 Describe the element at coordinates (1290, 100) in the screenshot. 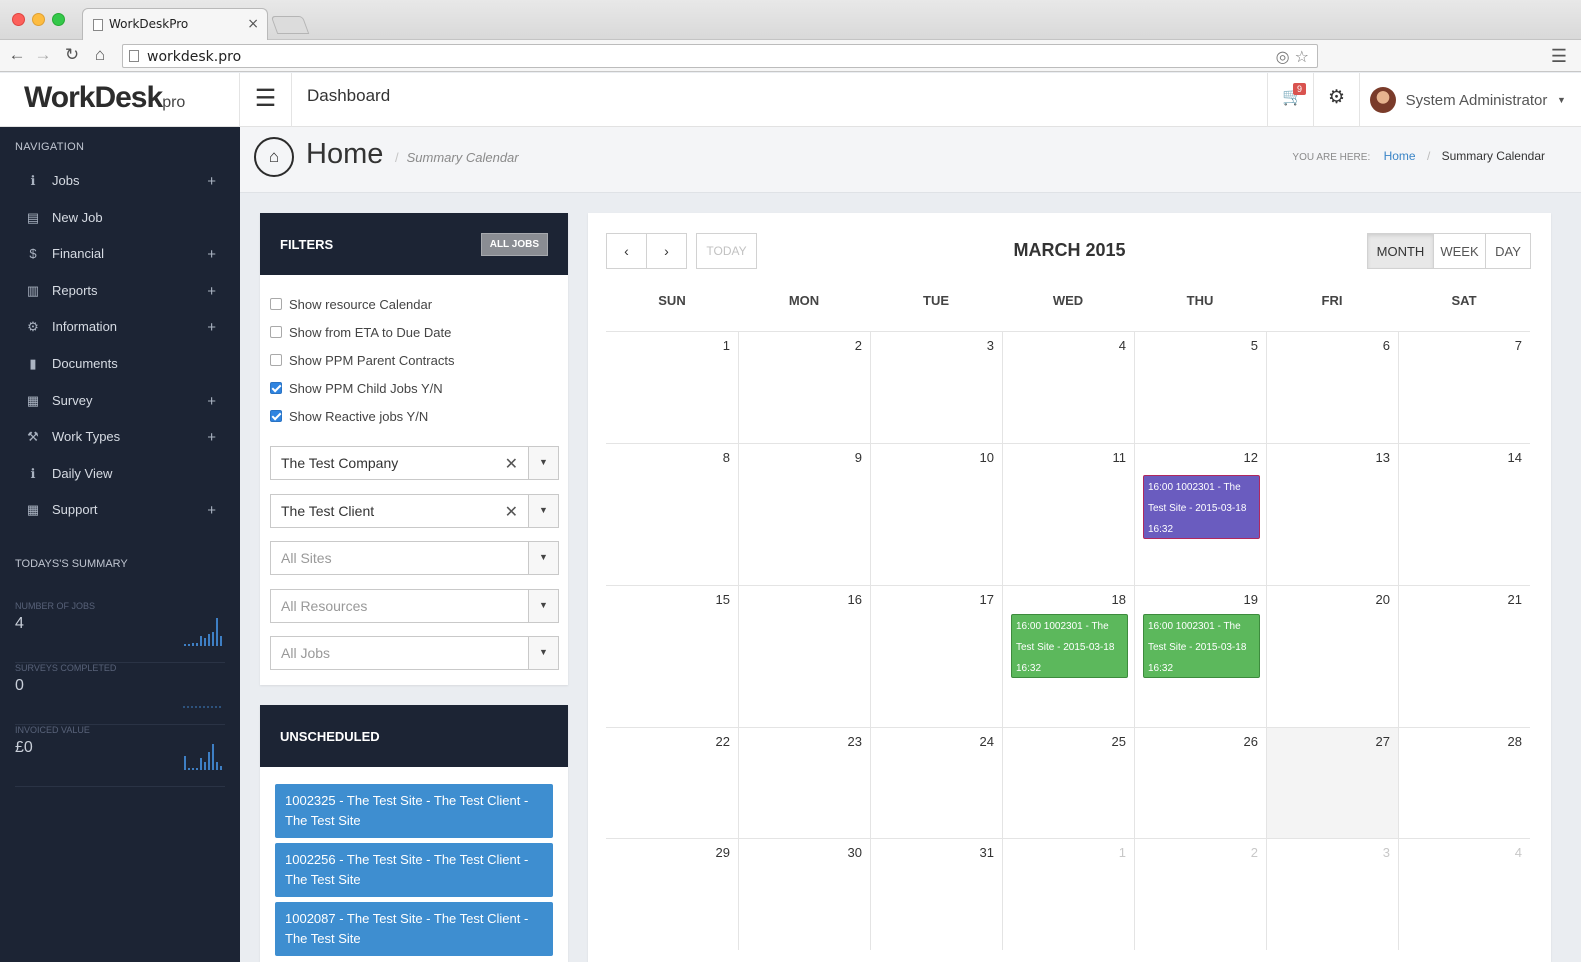

I see `cart-button: 🛒 9` at that location.